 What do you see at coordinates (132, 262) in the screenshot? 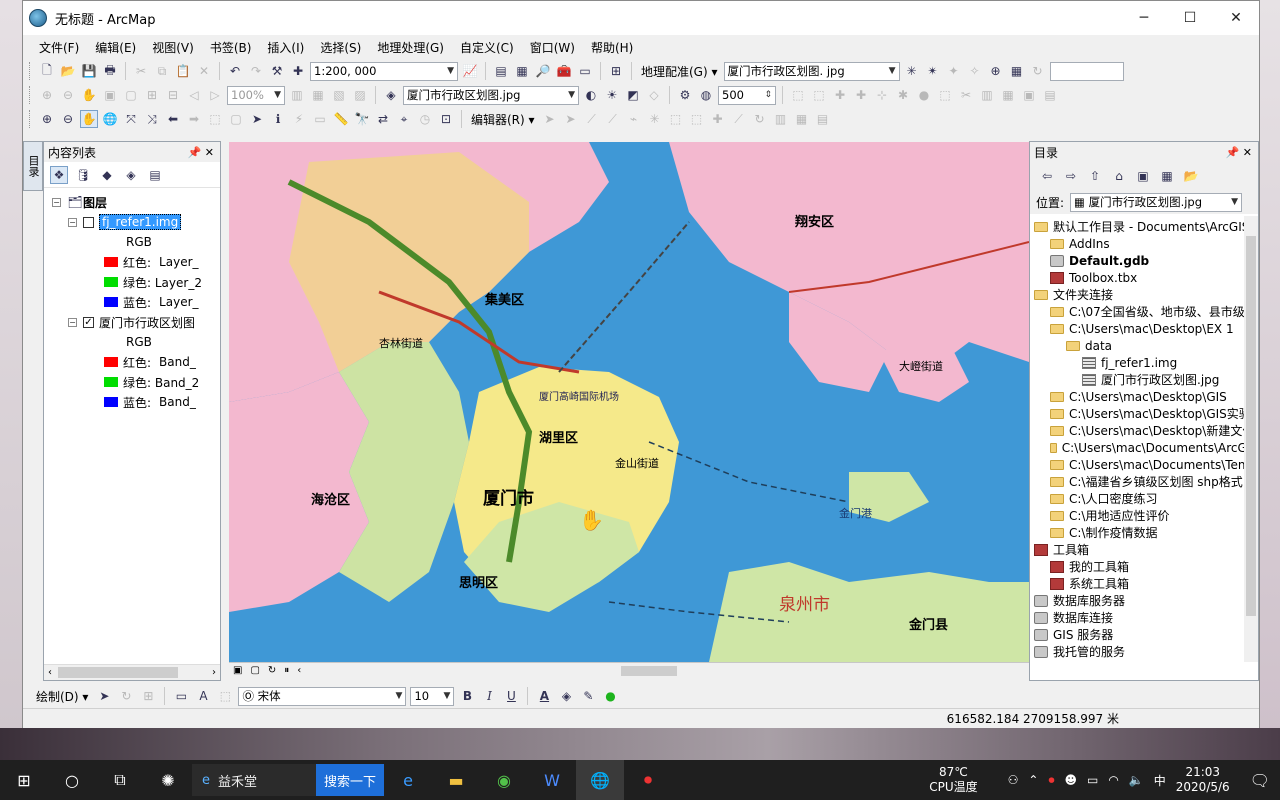
I see `band-row: 红色: Layer_` at bounding box center [132, 262].